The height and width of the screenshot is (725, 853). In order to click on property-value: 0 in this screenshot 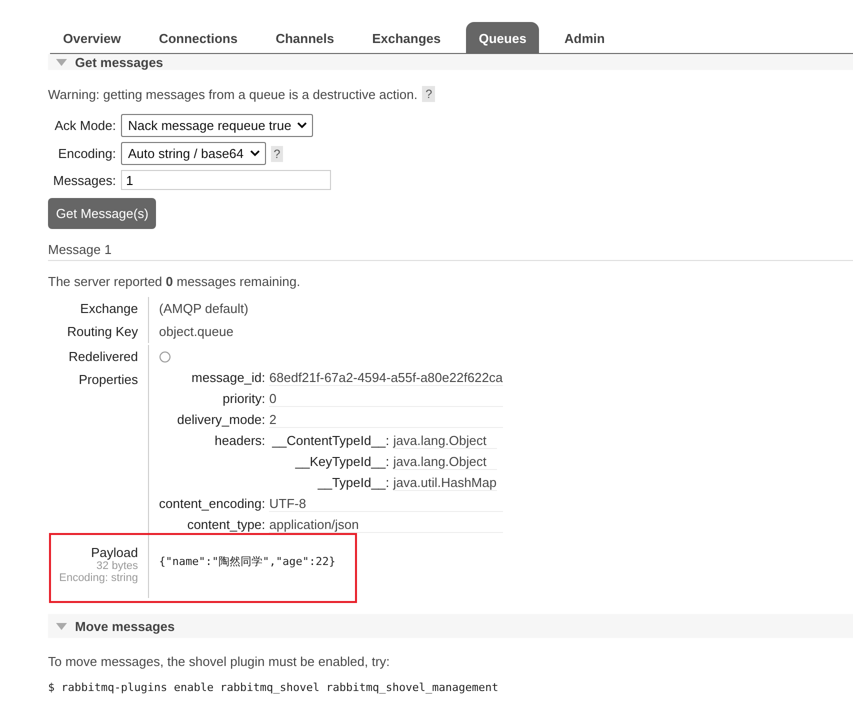, I will do `click(386, 399)`.